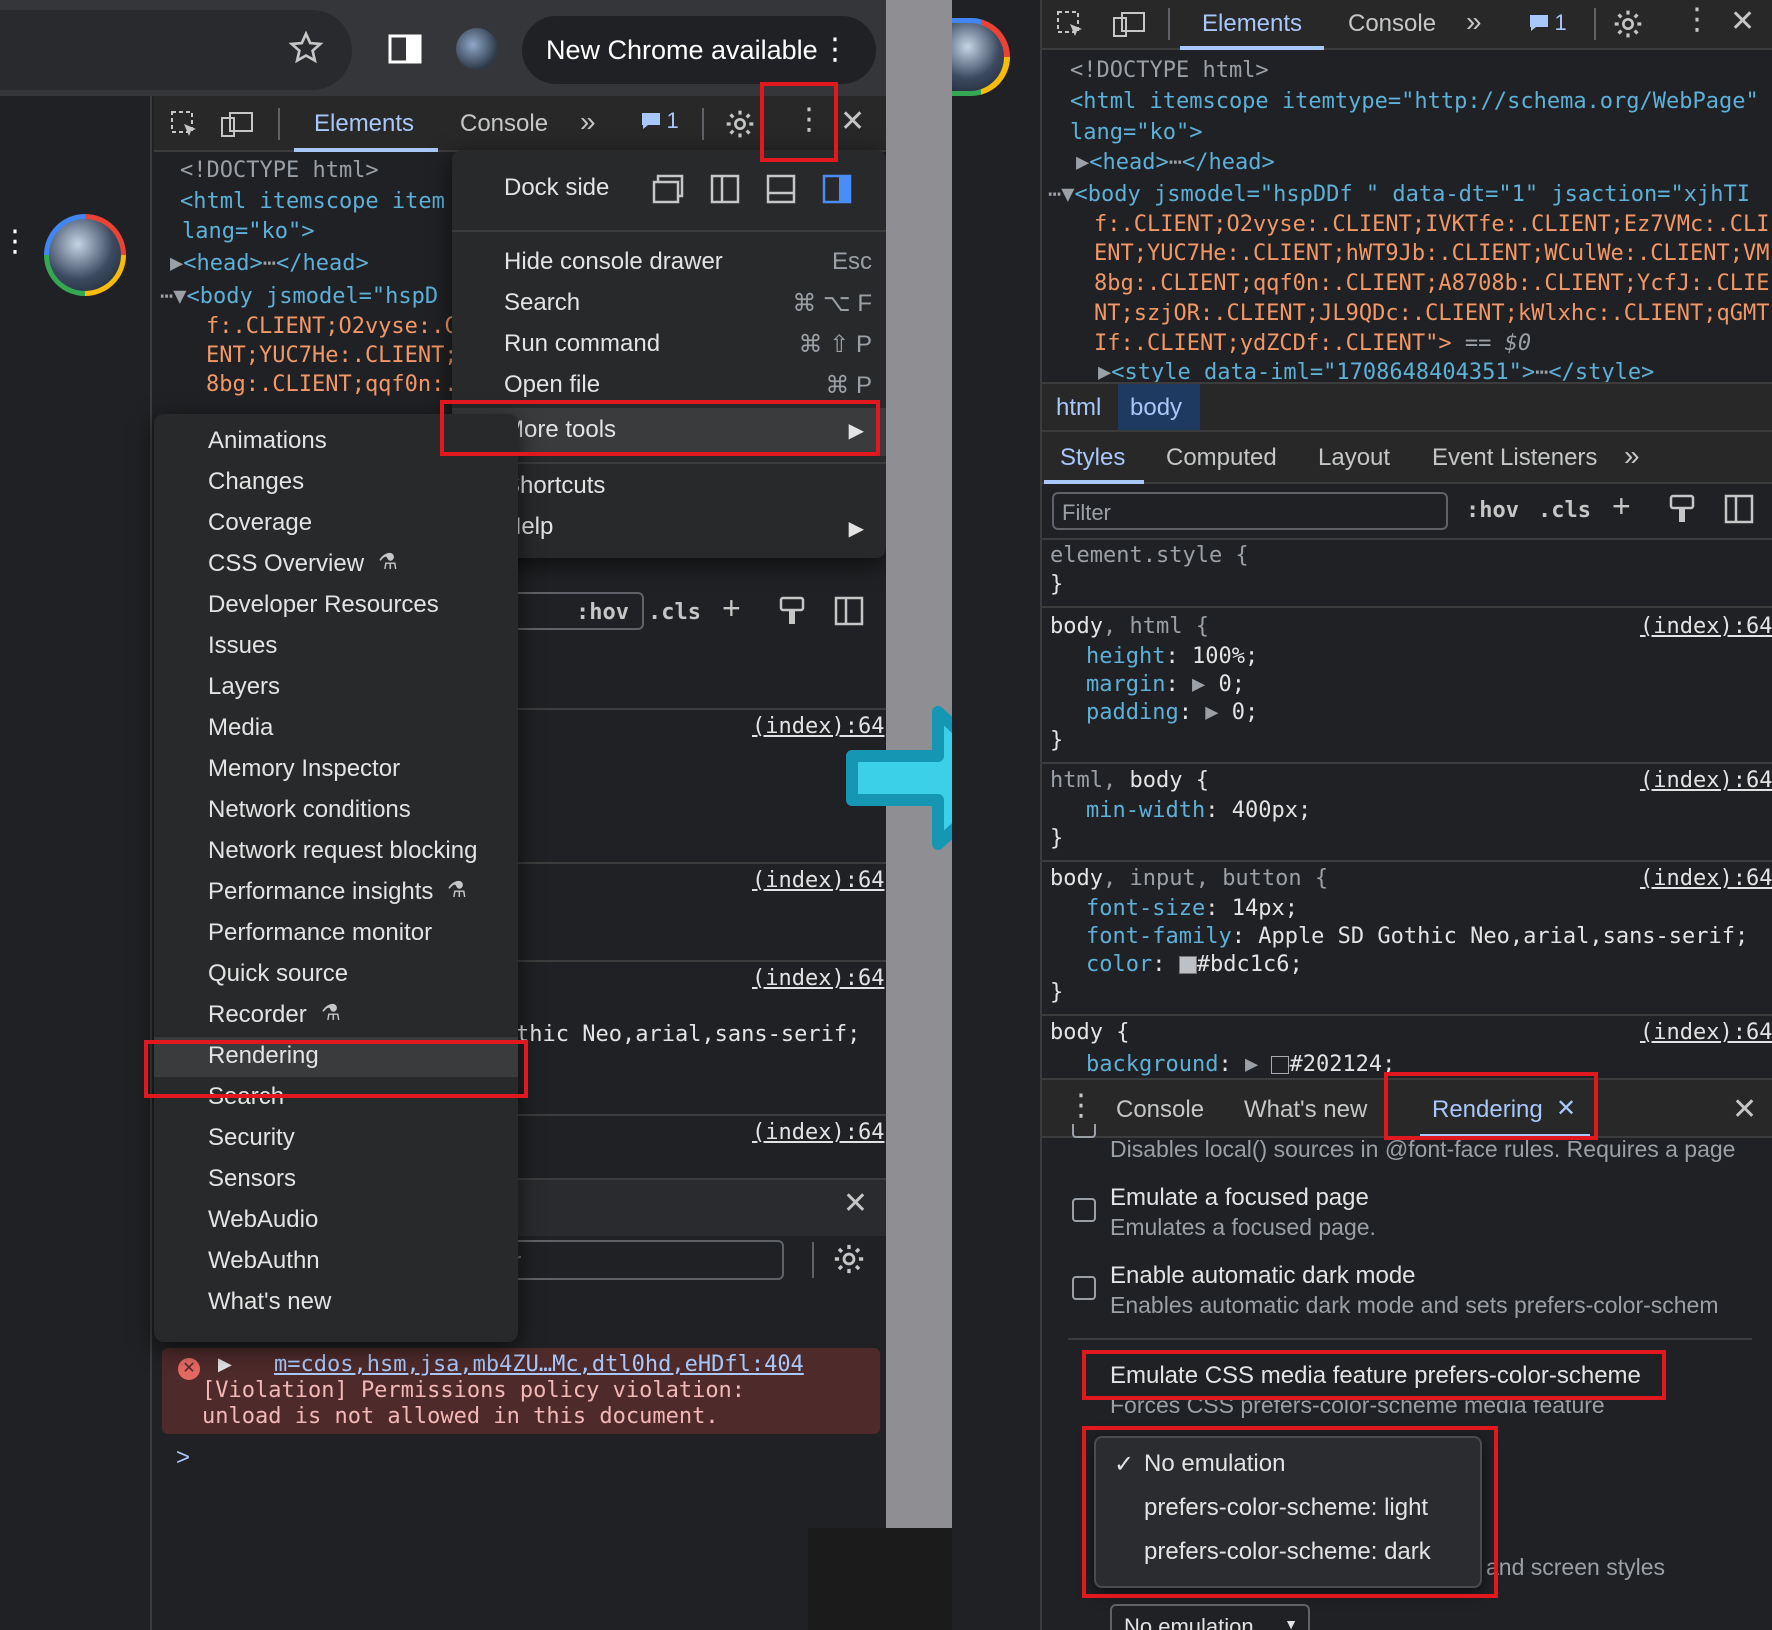  Describe the element at coordinates (781, 189) in the screenshot. I see `dock-bottom-icon` at that location.